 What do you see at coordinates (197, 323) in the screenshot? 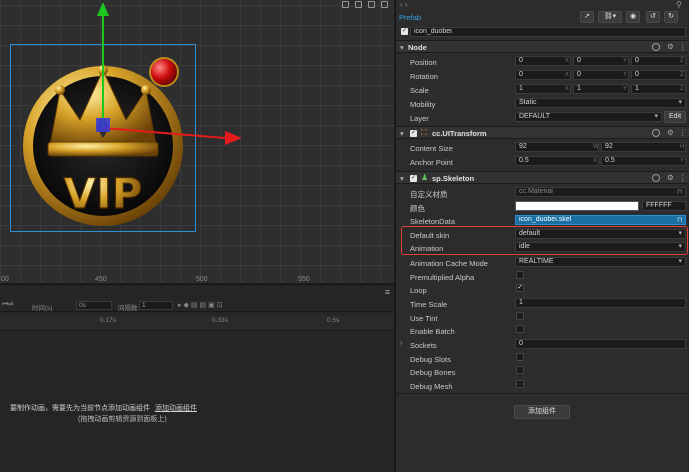
I see `timeline-ruler: 0.17s 0.33s 0.5s` at bounding box center [197, 323].